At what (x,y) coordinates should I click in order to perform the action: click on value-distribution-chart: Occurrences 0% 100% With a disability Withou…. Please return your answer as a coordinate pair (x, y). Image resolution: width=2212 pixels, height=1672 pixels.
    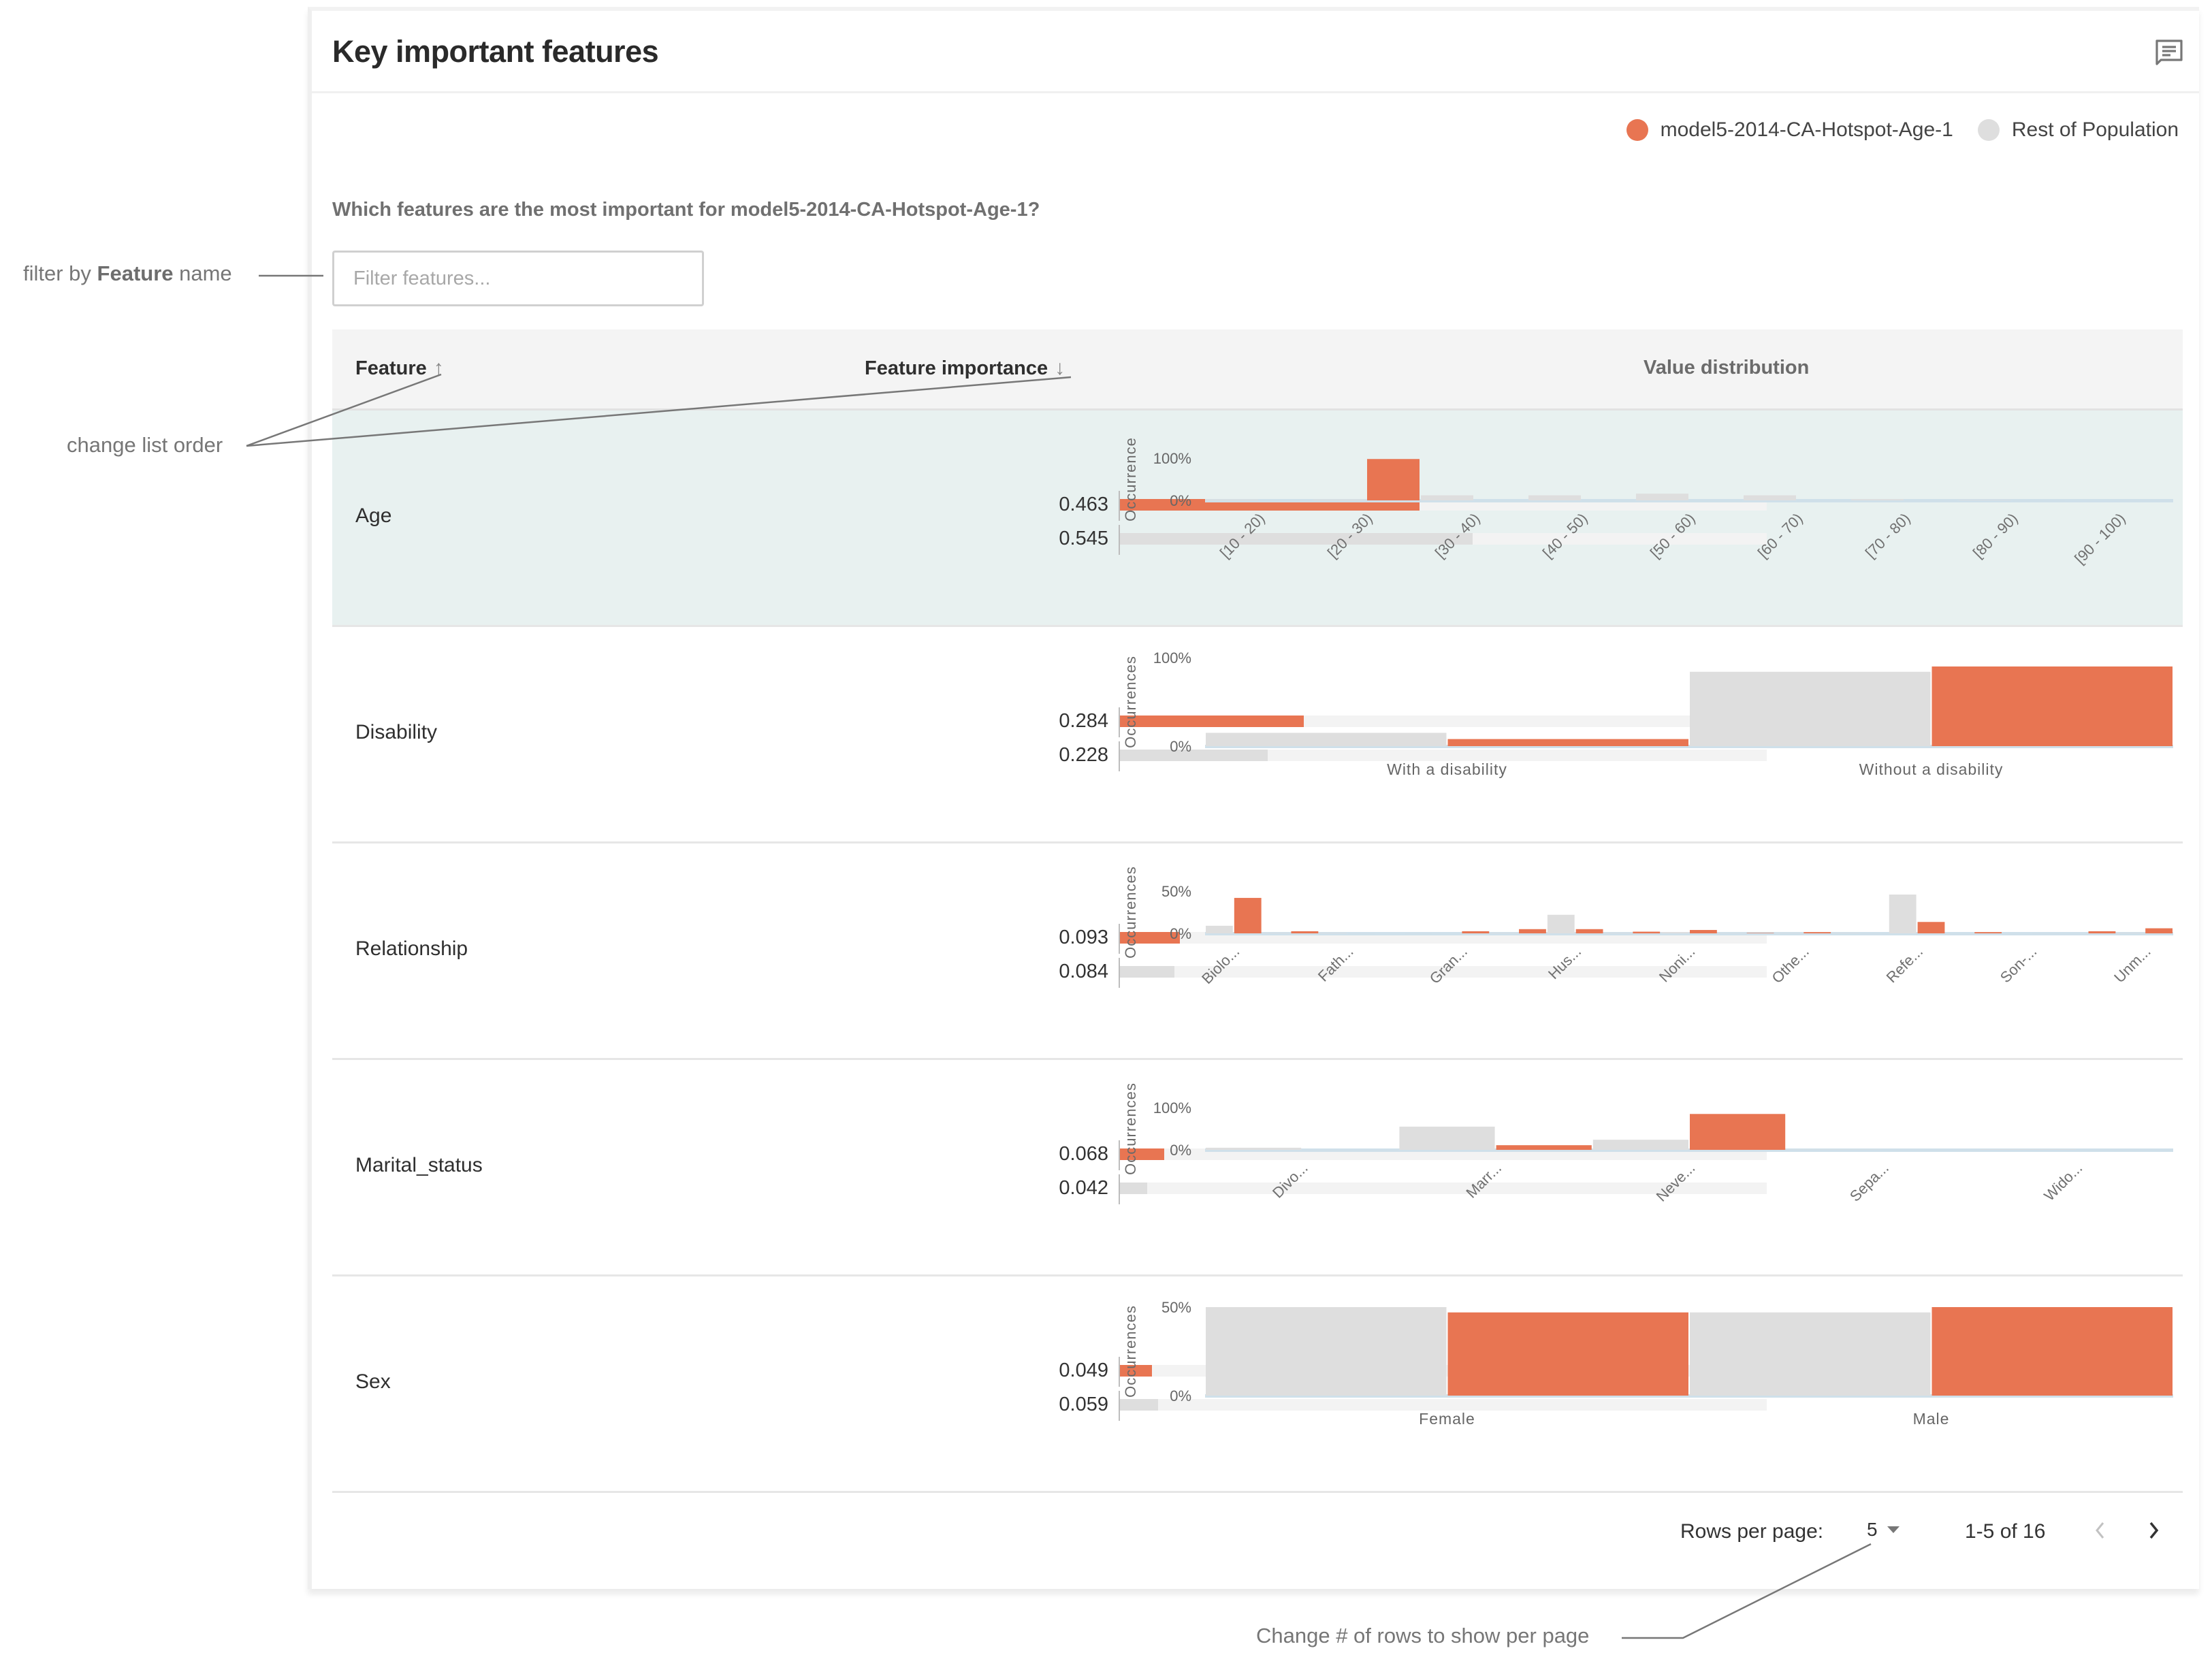
    Looking at the image, I should click on (1648, 713).